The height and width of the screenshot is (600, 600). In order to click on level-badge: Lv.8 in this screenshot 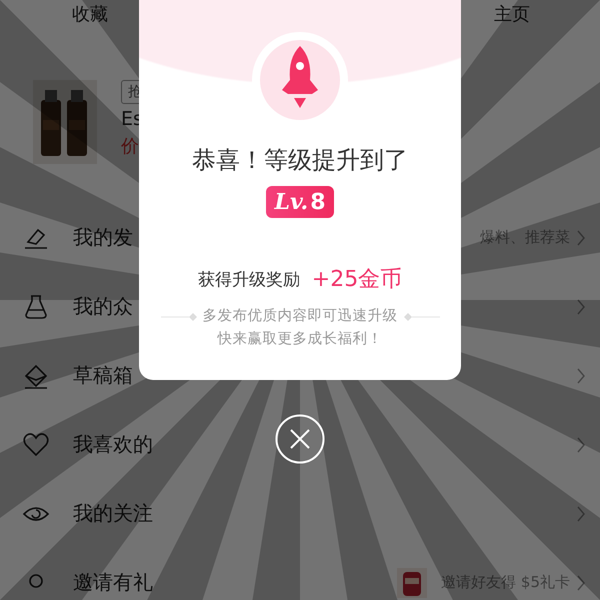, I will do `click(300, 202)`.